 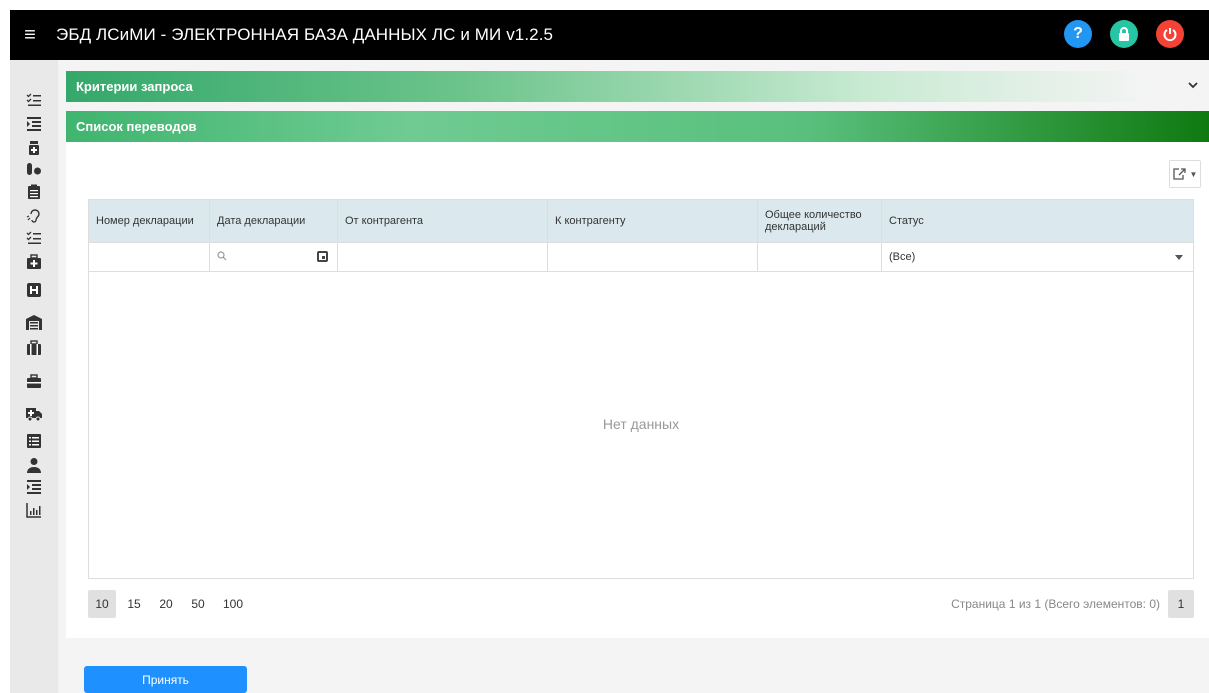 What do you see at coordinates (637, 86) in the screenshot?
I see `criteria-panel-header: Критерии запроса` at bounding box center [637, 86].